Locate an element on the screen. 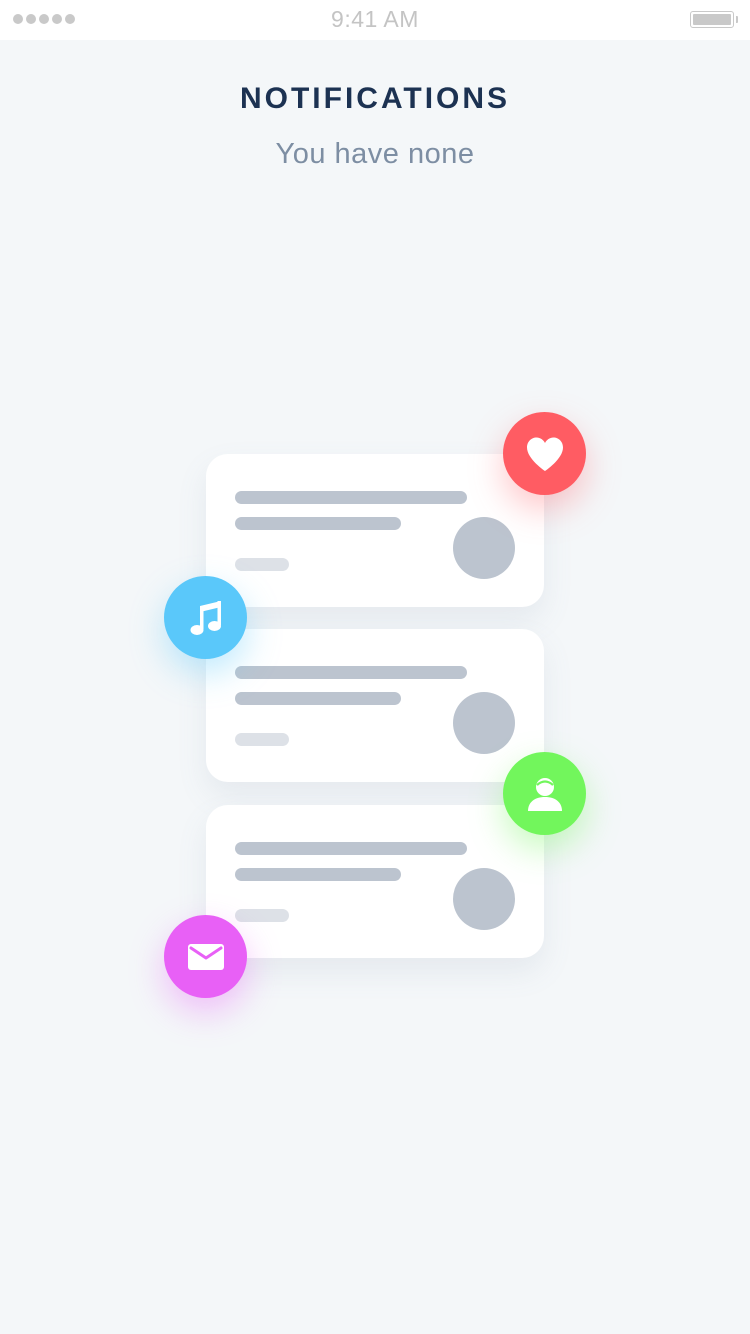 The image size is (750, 1334). heart-bubble is located at coordinates (544, 453).